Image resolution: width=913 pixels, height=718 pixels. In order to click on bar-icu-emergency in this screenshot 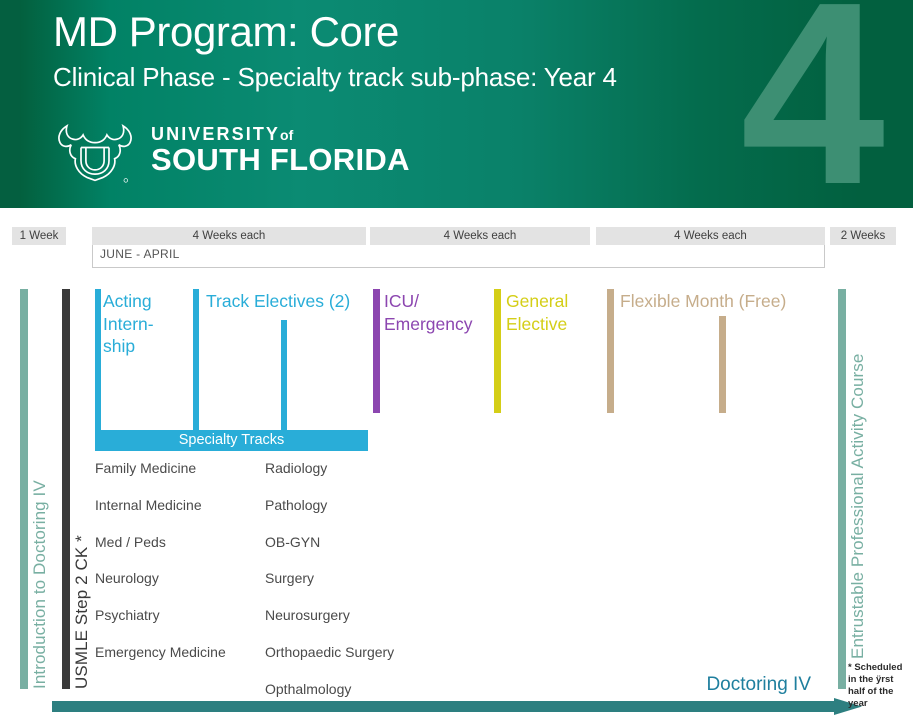, I will do `click(376, 351)`.